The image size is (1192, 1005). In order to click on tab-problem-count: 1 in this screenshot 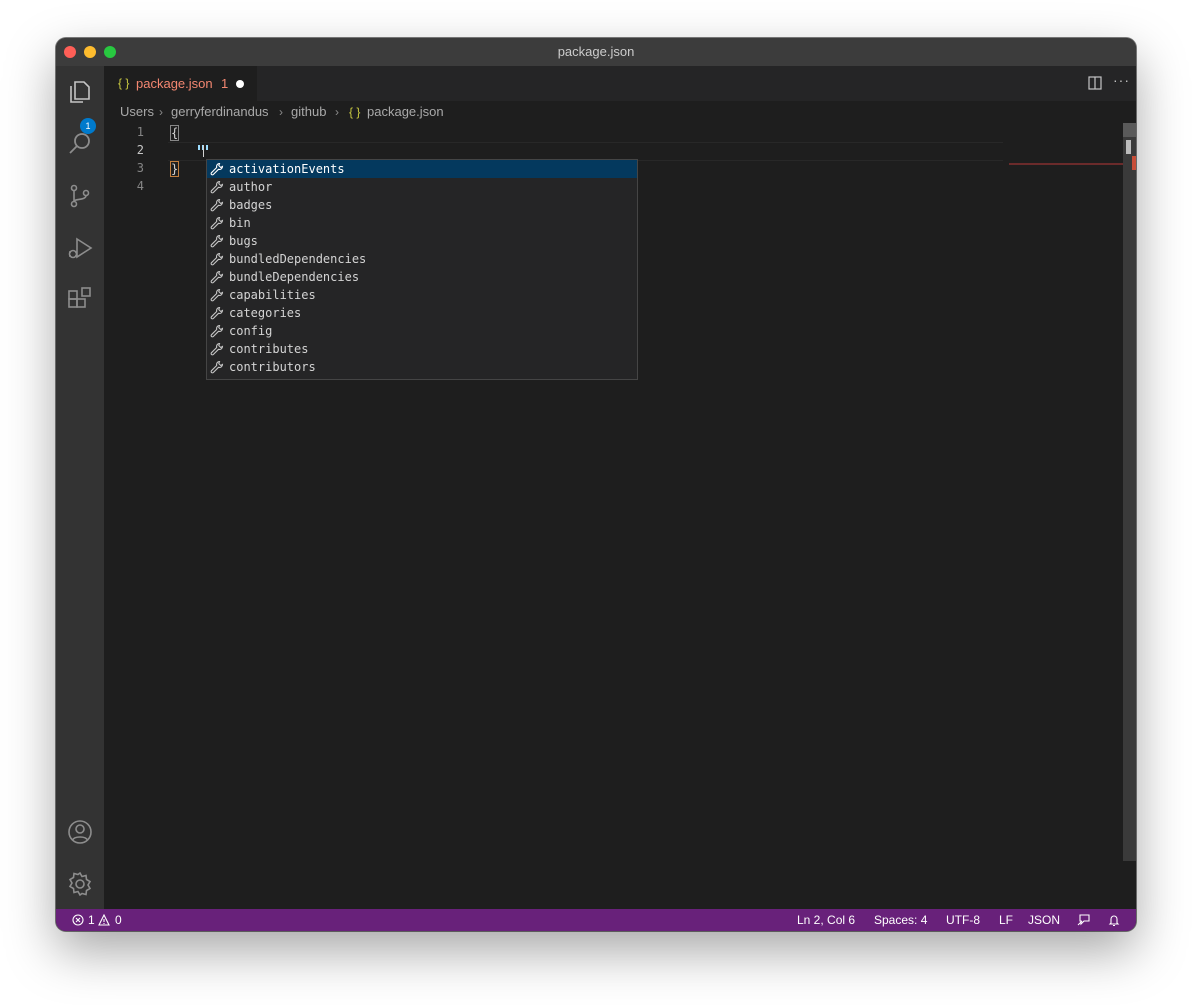, I will do `click(225, 83)`.